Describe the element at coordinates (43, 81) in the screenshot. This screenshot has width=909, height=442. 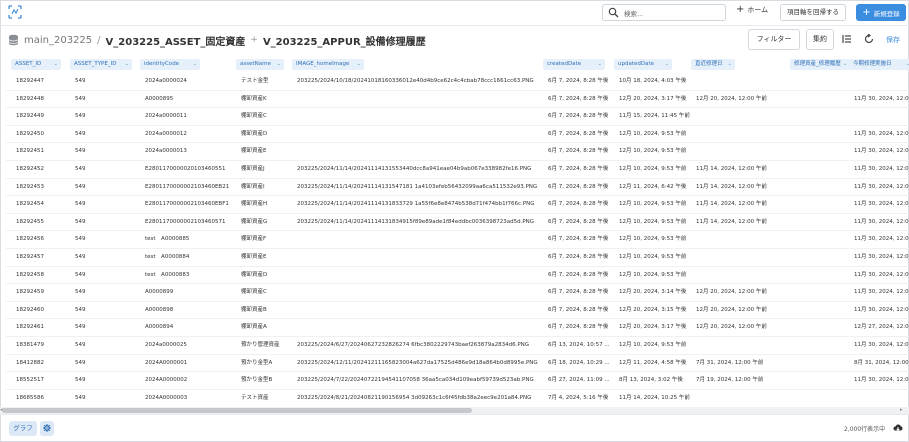
I see `cell-asset-id: 18292447` at that location.